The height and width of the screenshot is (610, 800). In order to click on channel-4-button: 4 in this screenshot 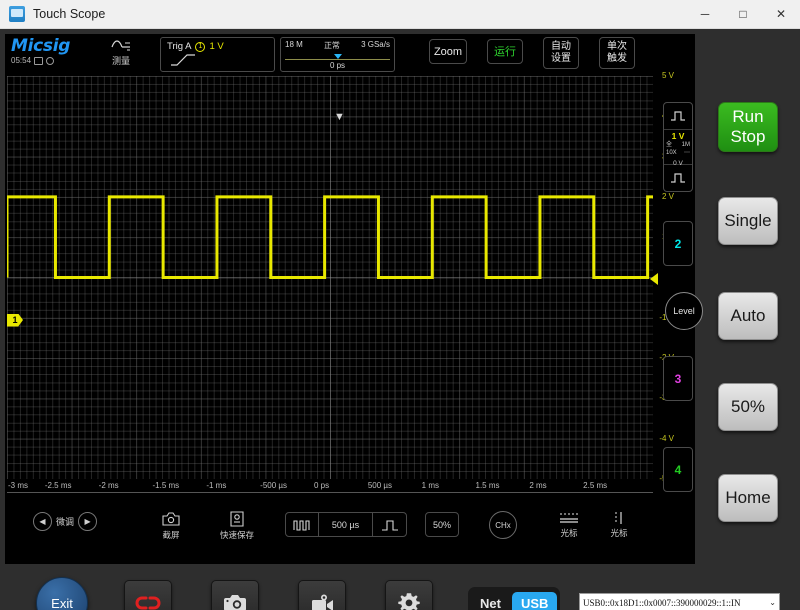, I will do `click(678, 469)`.